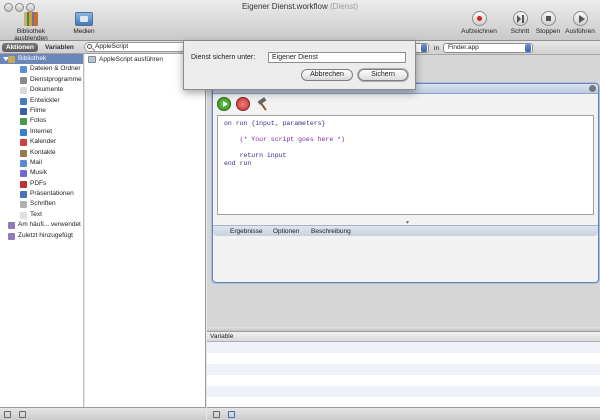  What do you see at coordinates (84, 19) in the screenshot?
I see `media-icon` at bounding box center [84, 19].